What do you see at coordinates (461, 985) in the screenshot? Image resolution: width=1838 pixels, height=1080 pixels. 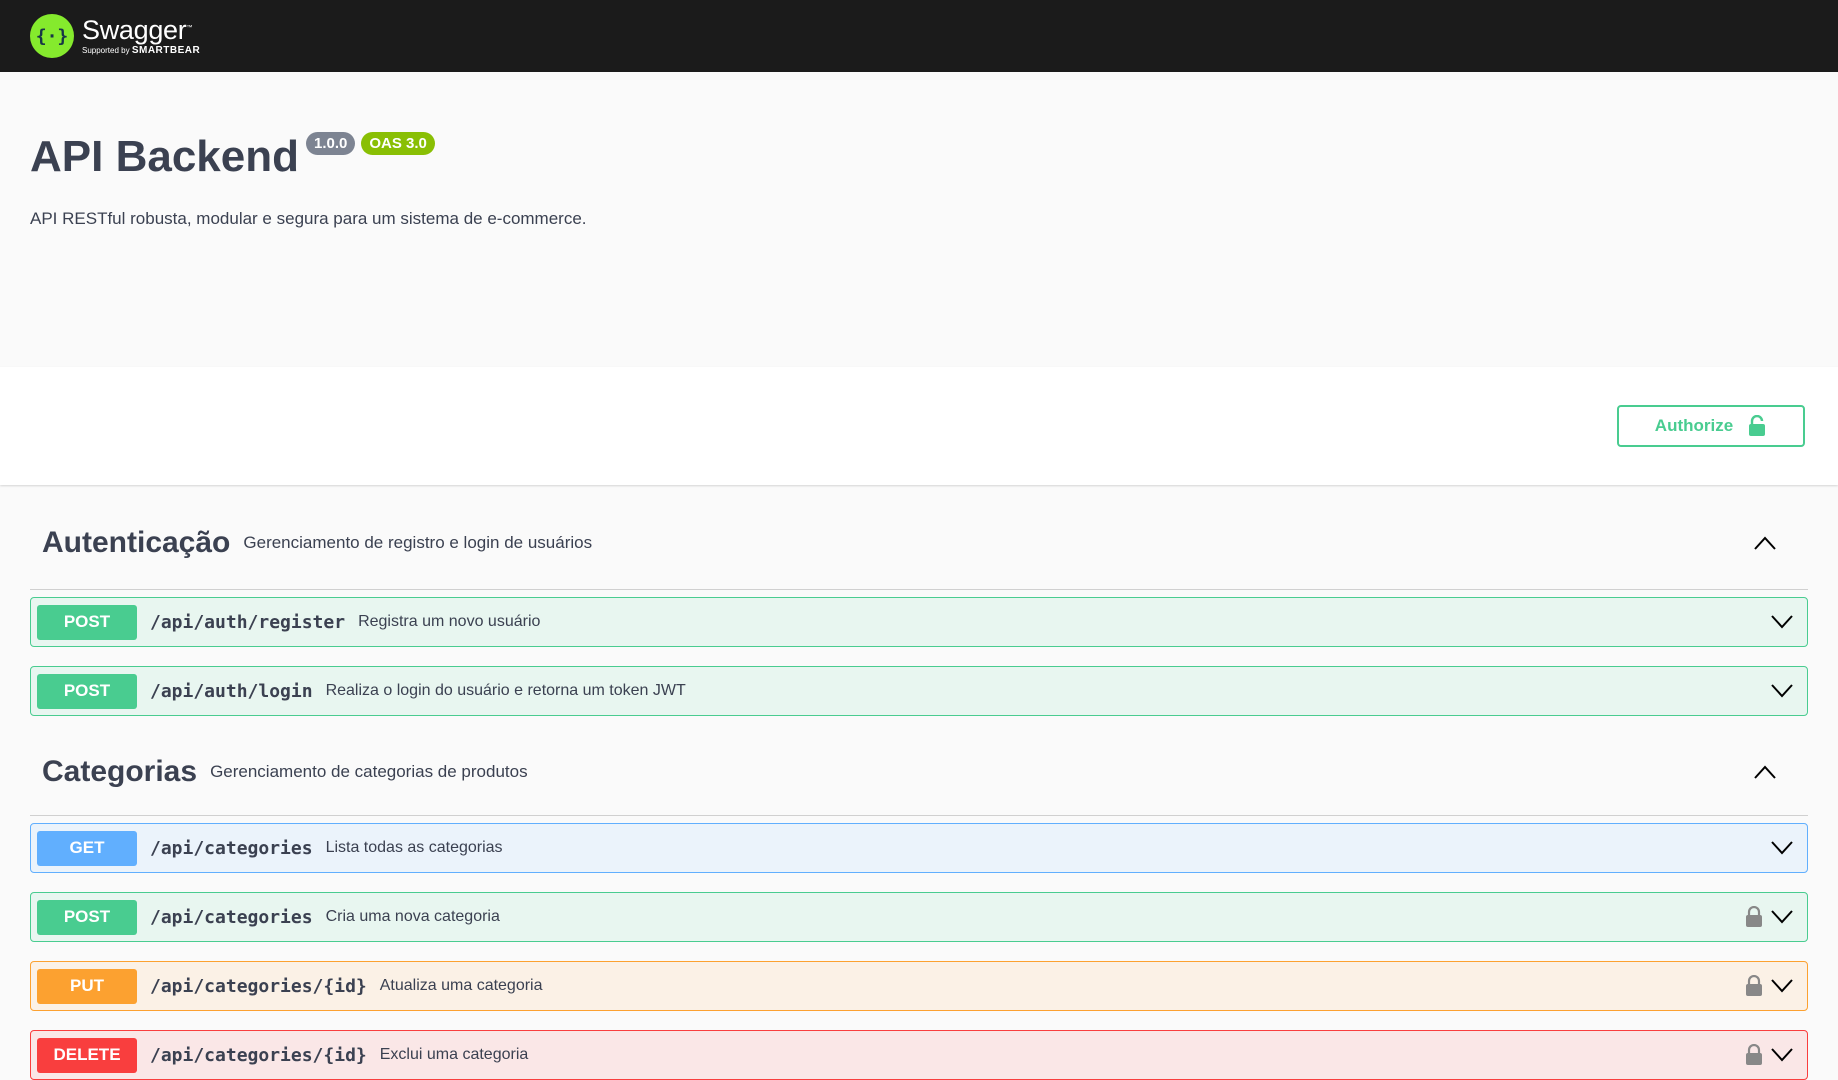 I see `operation-summary: Atualiza uma categoria` at bounding box center [461, 985].